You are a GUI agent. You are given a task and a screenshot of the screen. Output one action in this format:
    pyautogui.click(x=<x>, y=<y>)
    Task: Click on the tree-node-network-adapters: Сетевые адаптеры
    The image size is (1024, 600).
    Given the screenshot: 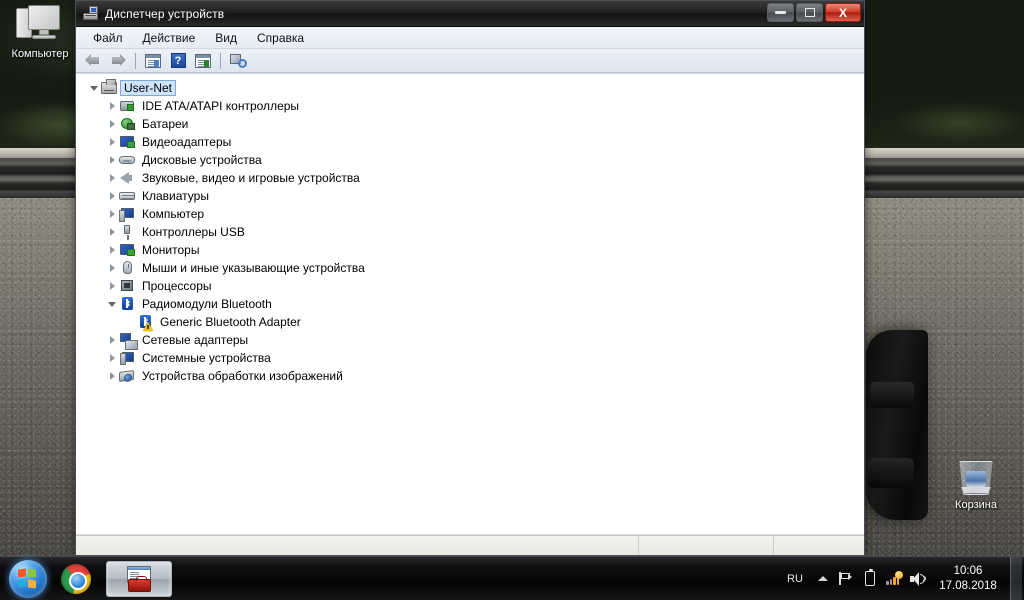 What is the action you would take?
    pyautogui.click(x=474, y=340)
    